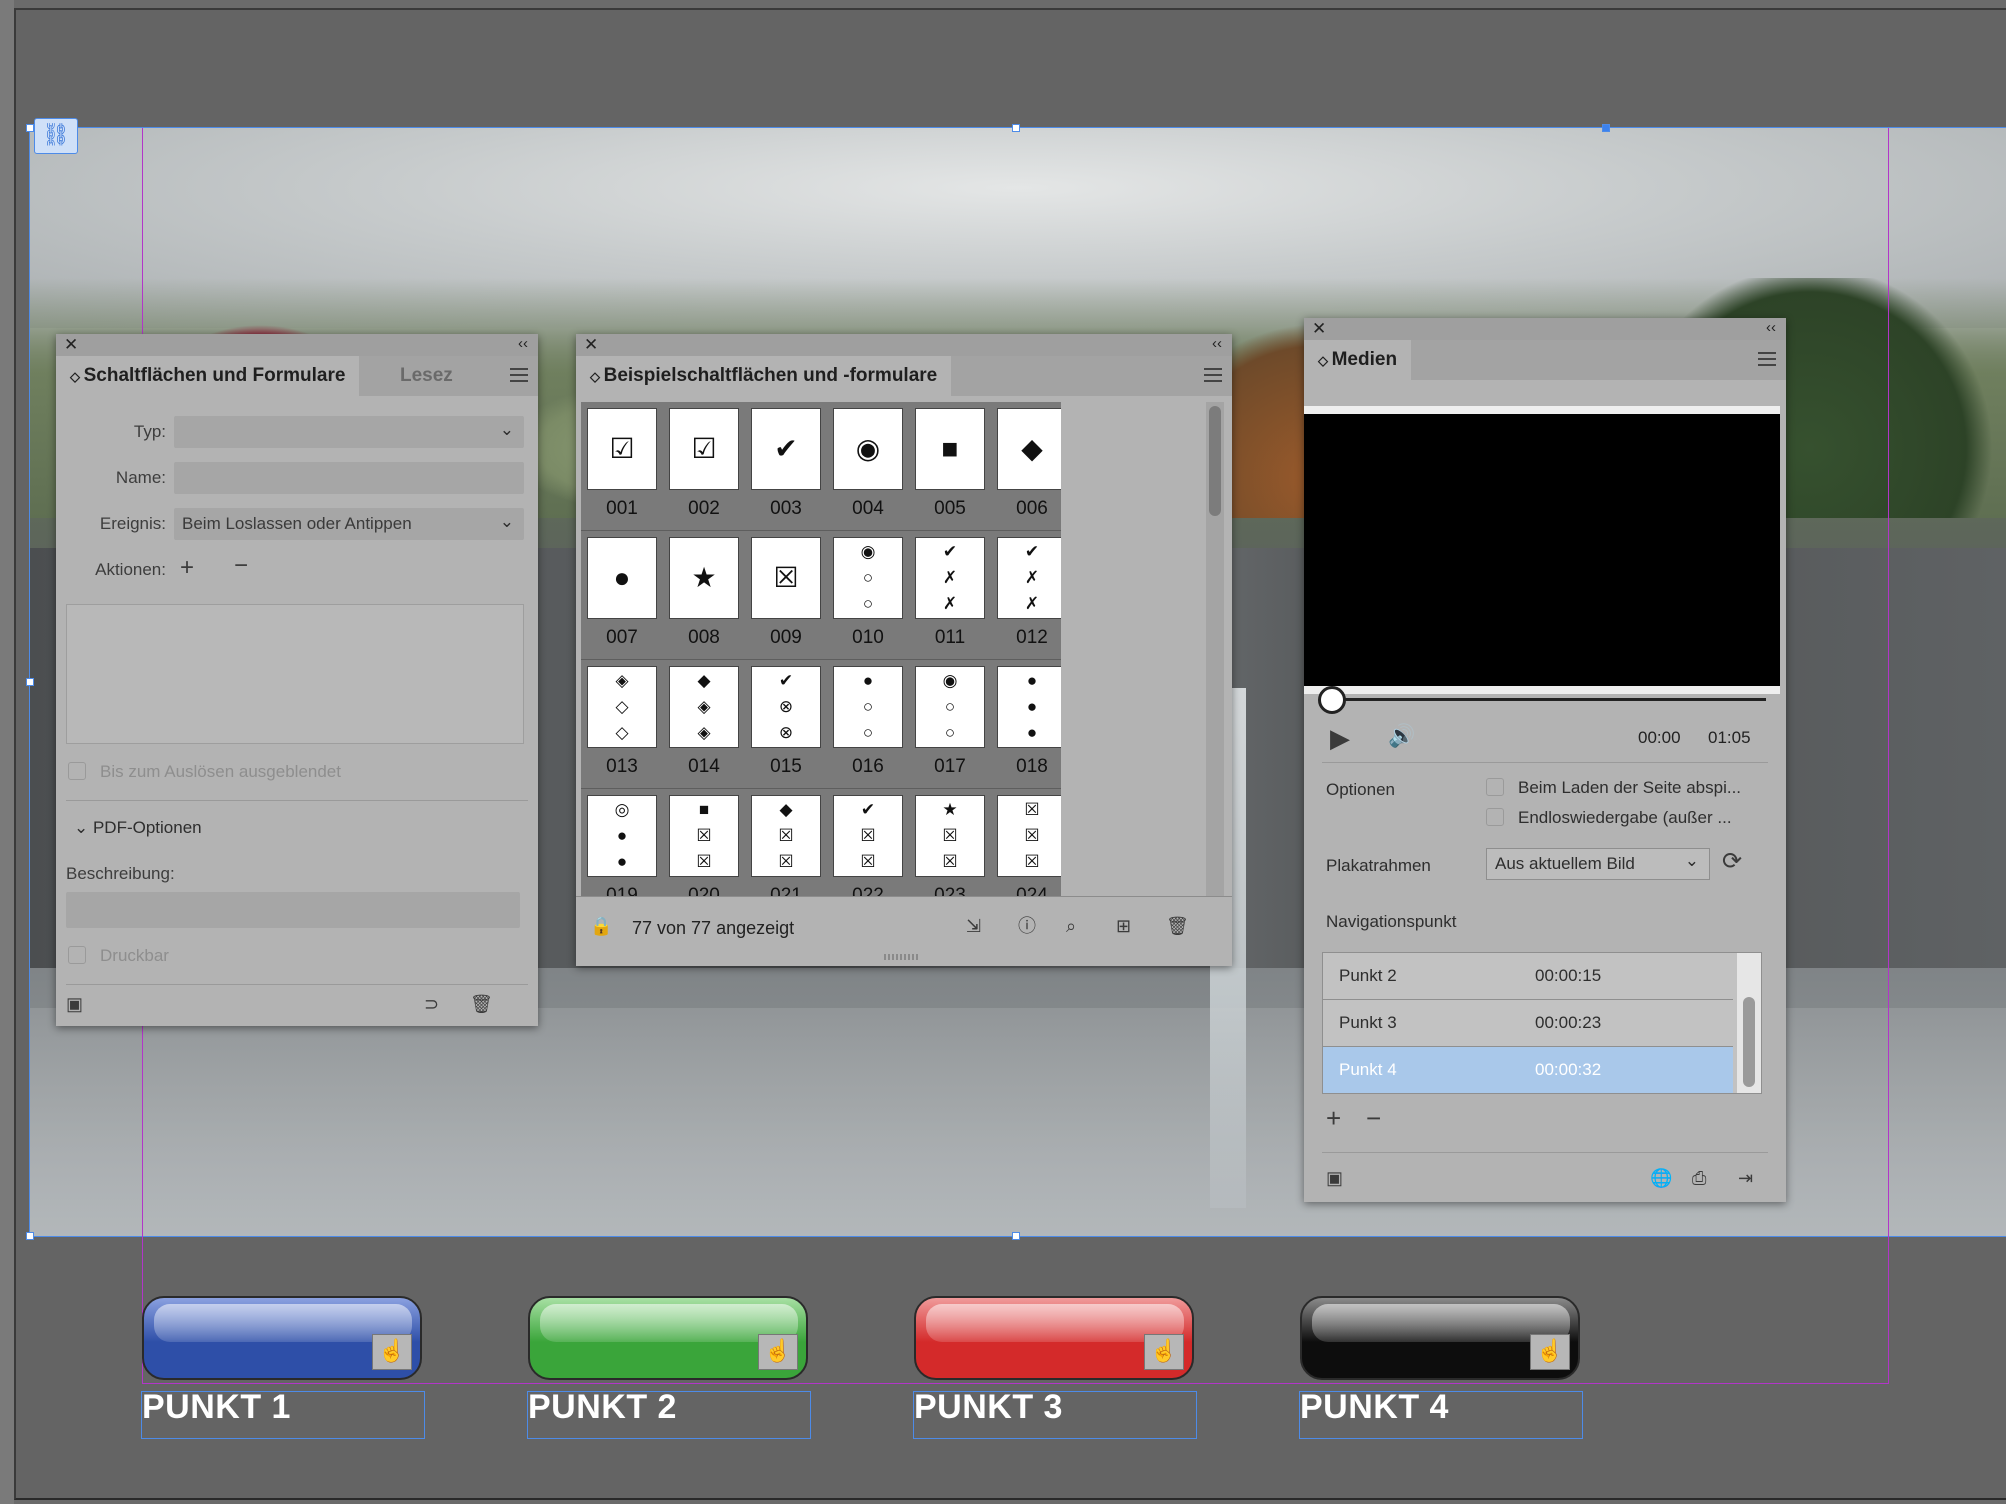  What do you see at coordinates (1026, 466) in the screenshot?
I see `sample-item: ◆ 006` at bounding box center [1026, 466].